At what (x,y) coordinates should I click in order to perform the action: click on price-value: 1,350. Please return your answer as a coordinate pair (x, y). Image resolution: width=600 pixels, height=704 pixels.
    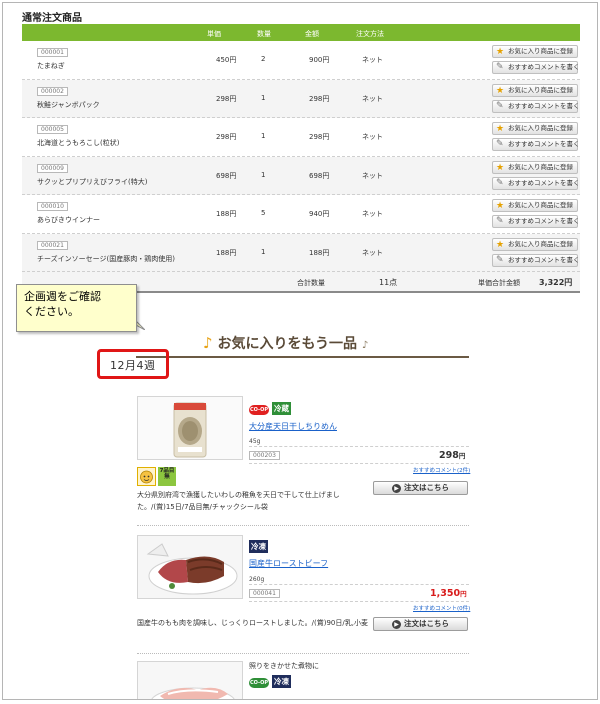
    Looking at the image, I should click on (445, 593).